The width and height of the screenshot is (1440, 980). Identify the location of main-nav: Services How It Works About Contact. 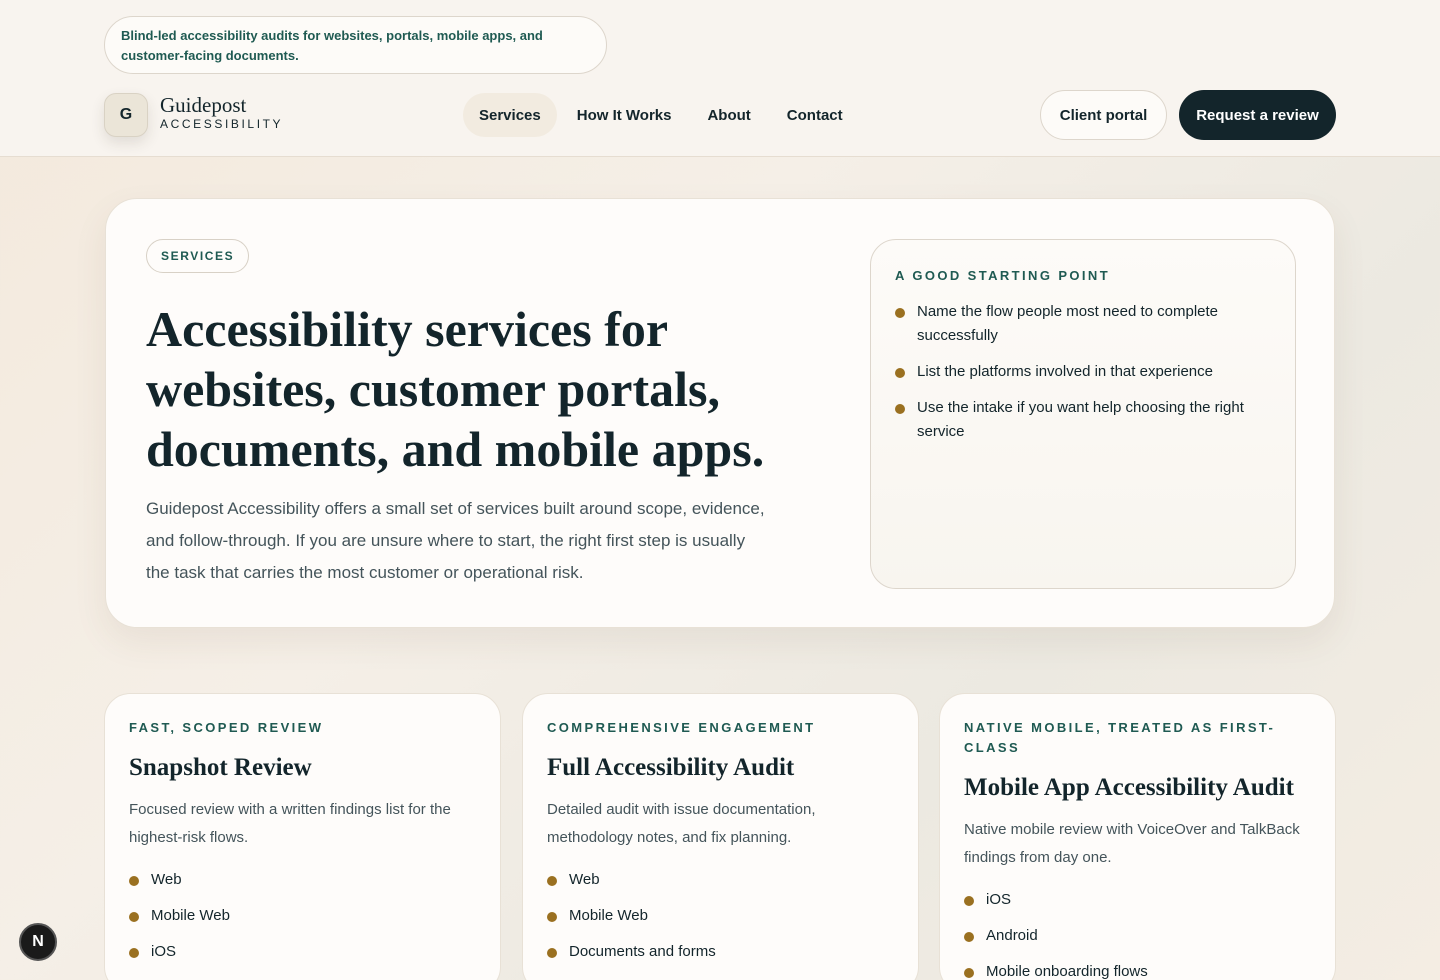
(661, 115).